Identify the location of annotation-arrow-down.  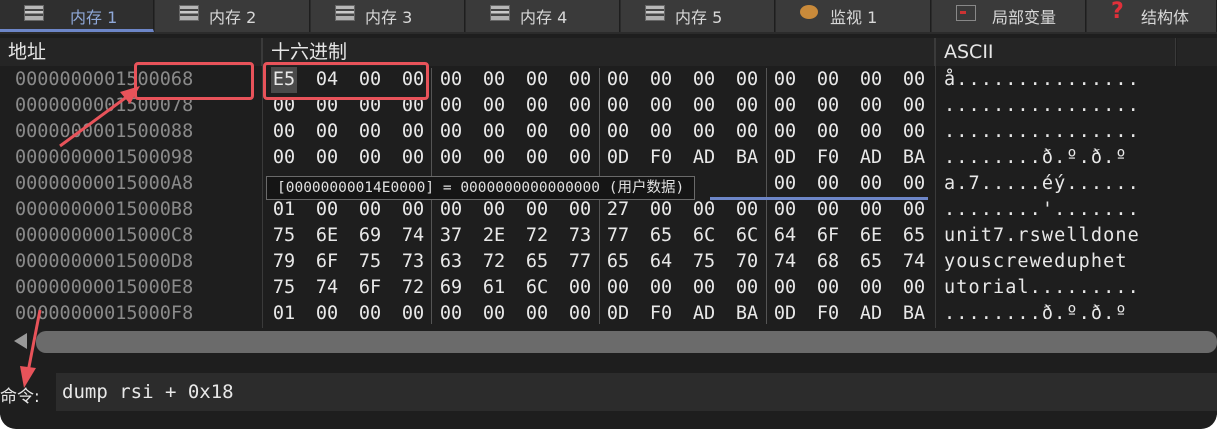
(34, 341).